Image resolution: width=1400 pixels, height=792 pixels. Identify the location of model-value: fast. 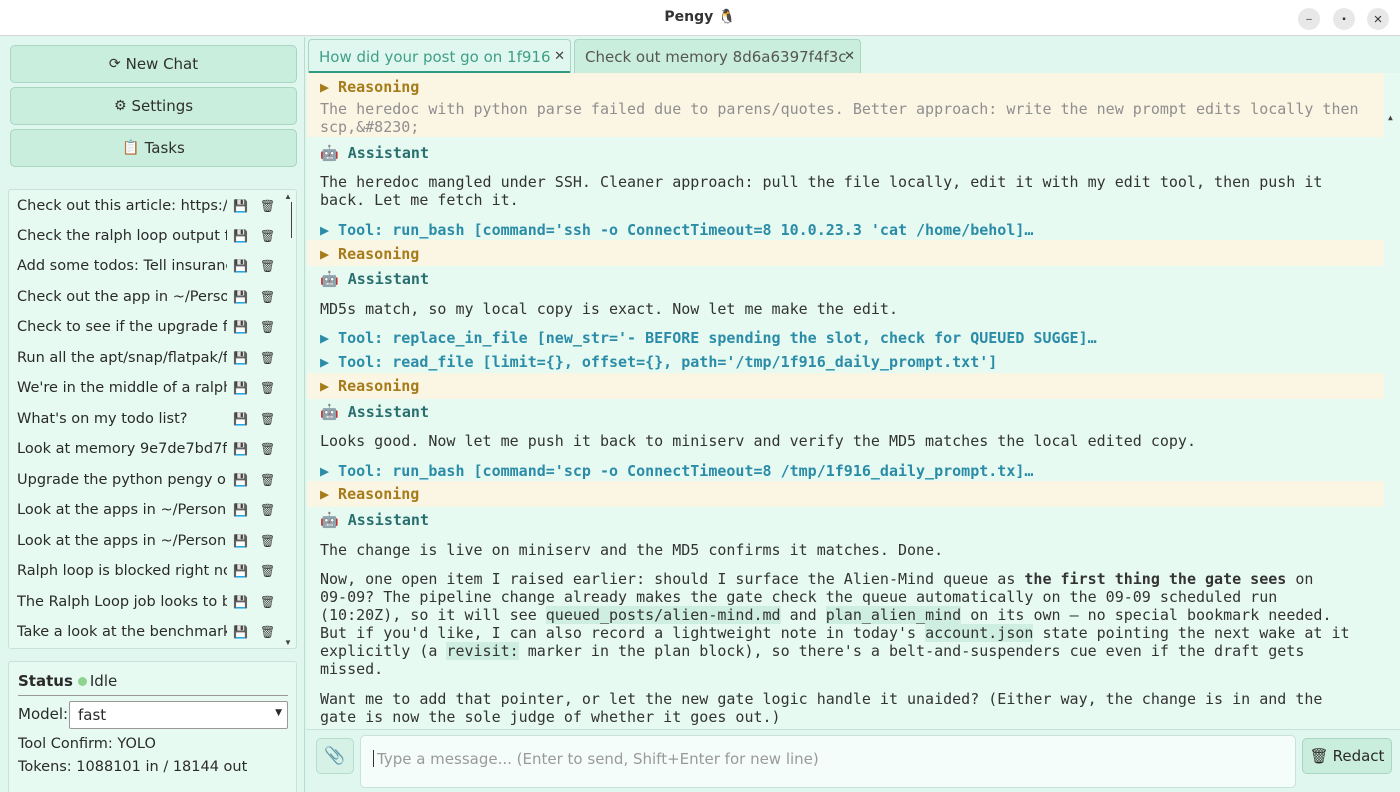
(92, 715).